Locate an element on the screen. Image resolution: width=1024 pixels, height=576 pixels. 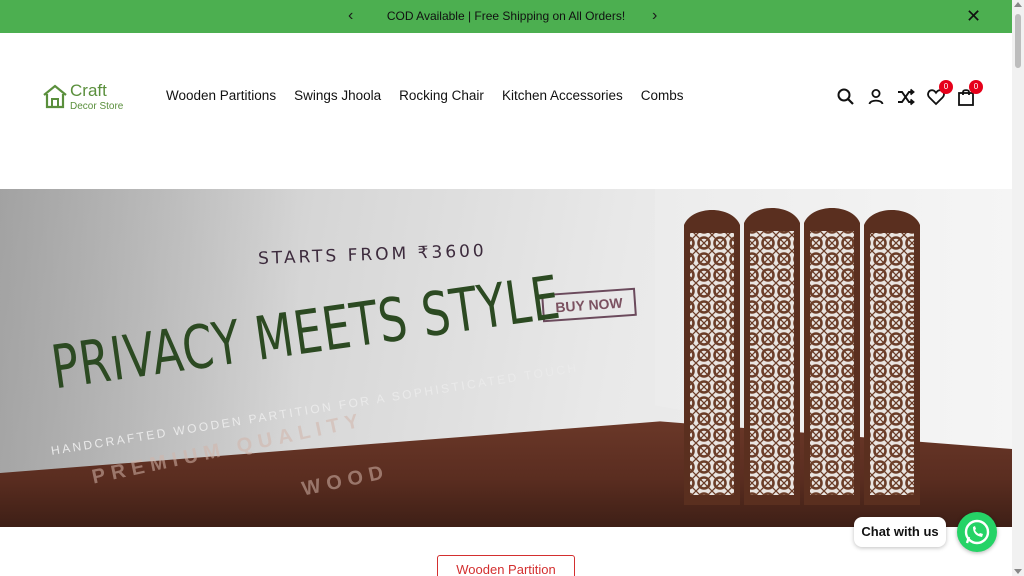
bag-icon: 0 is located at coordinates (969, 93).